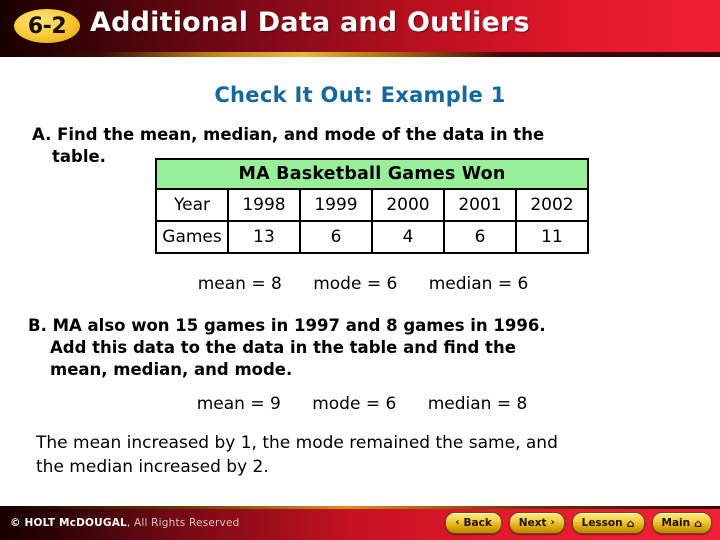 The image size is (720, 540). I want to click on lesson-button: Lesson ⌂, so click(608, 523).